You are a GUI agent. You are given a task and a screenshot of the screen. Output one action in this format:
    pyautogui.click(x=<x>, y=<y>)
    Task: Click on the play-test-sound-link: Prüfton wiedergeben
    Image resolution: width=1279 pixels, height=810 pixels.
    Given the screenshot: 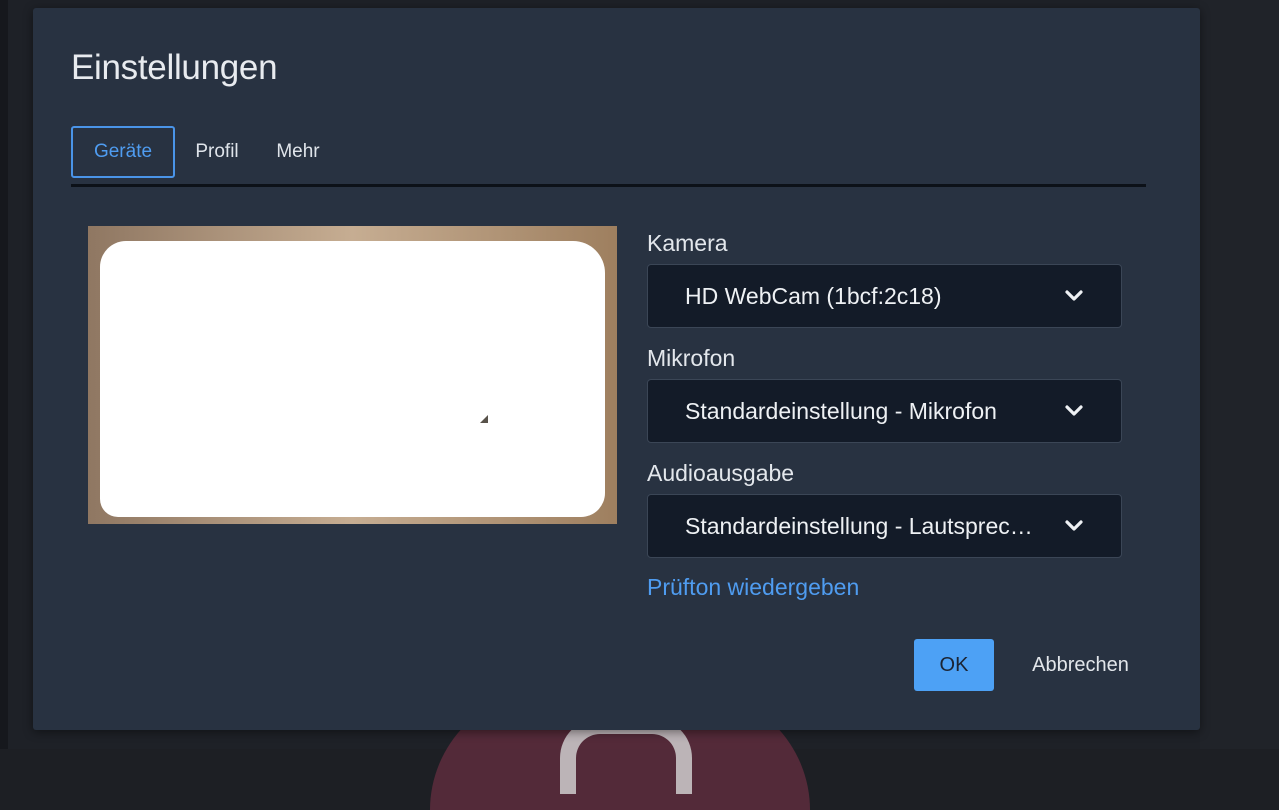 What is the action you would take?
    pyautogui.click(x=753, y=587)
    